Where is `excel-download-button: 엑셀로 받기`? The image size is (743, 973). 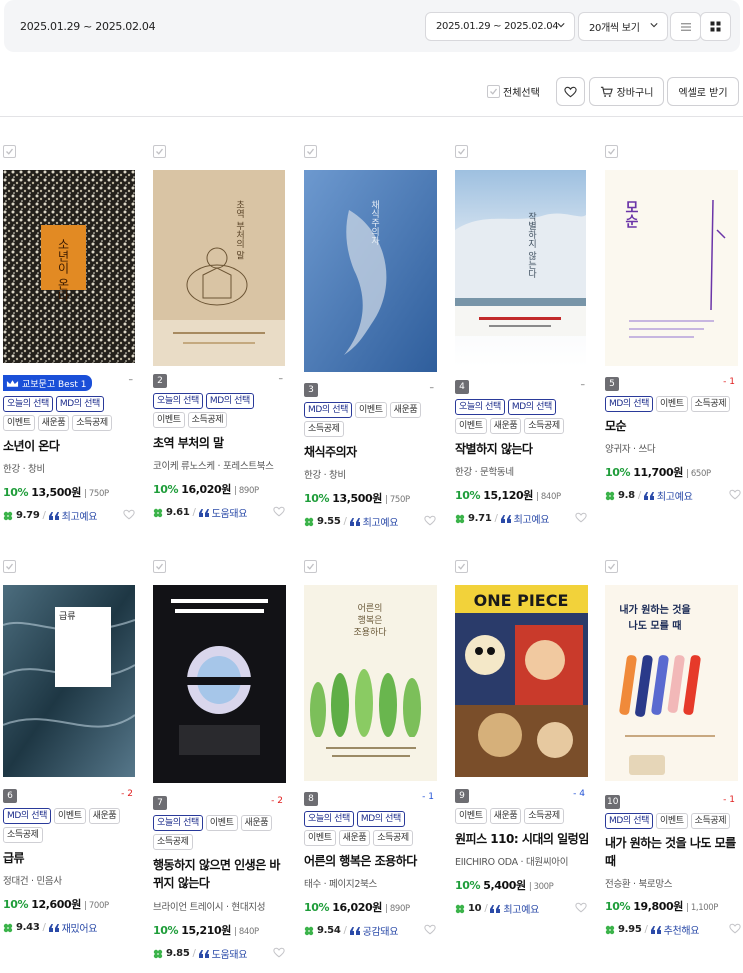
excel-download-button: 엑셀로 받기 is located at coordinates (703, 91).